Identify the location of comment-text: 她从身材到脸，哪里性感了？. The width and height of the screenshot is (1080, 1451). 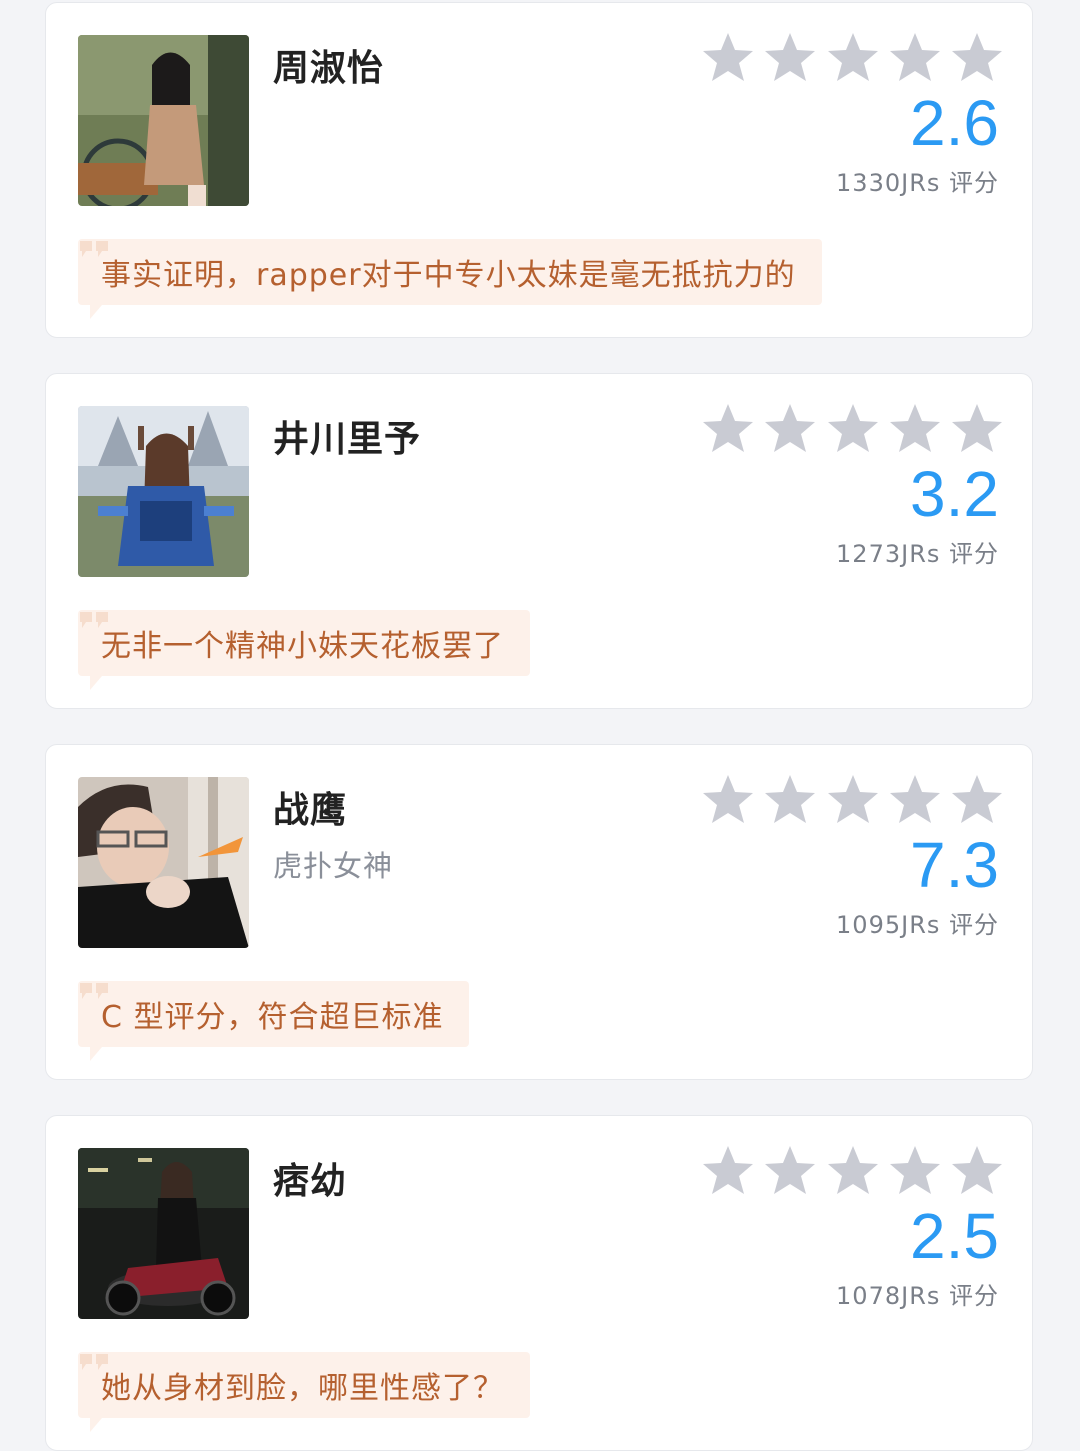
(302, 1388).